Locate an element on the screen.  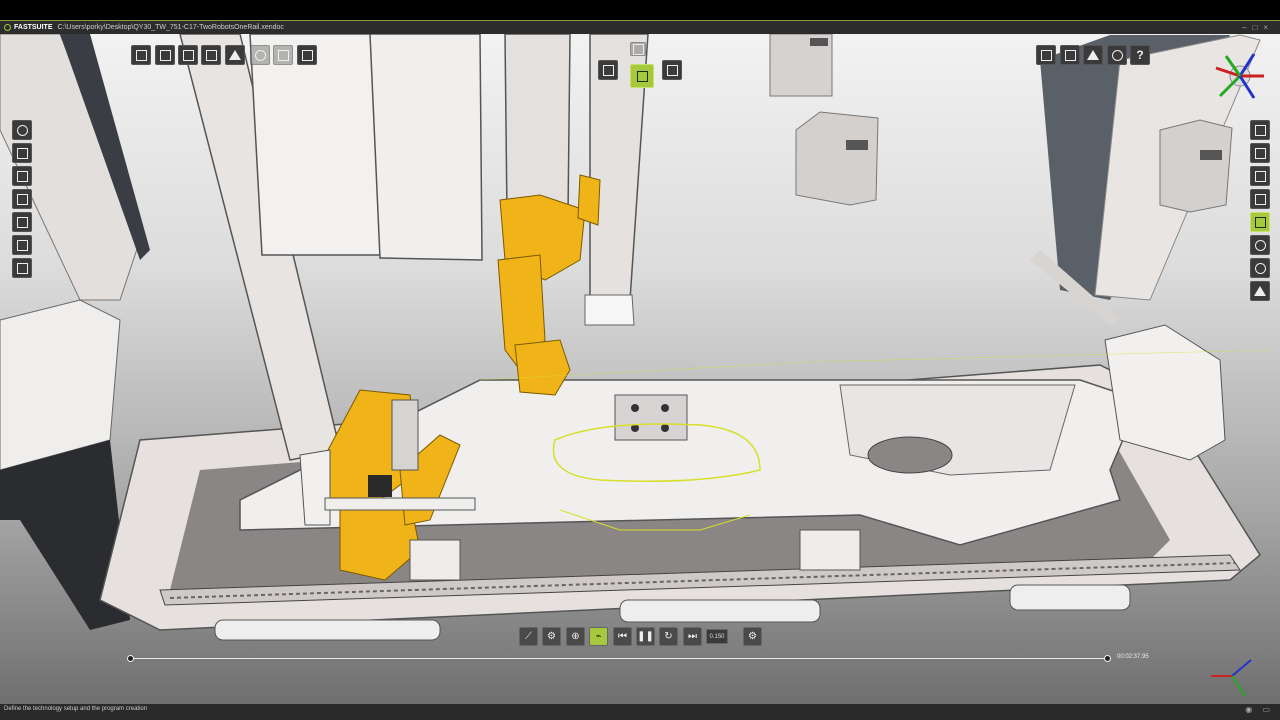
skip-back-button: ⏮ is located at coordinates (622, 636).